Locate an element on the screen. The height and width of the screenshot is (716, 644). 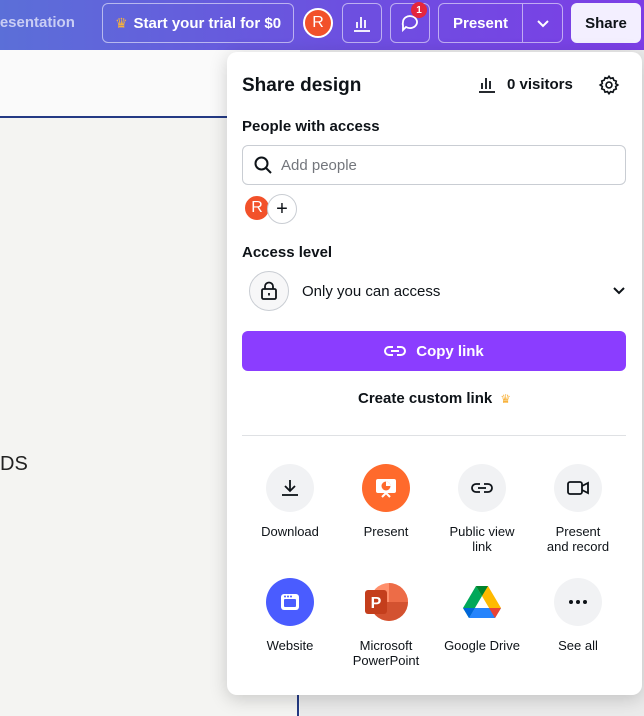
panel-title: Share design is located at coordinates (302, 85).